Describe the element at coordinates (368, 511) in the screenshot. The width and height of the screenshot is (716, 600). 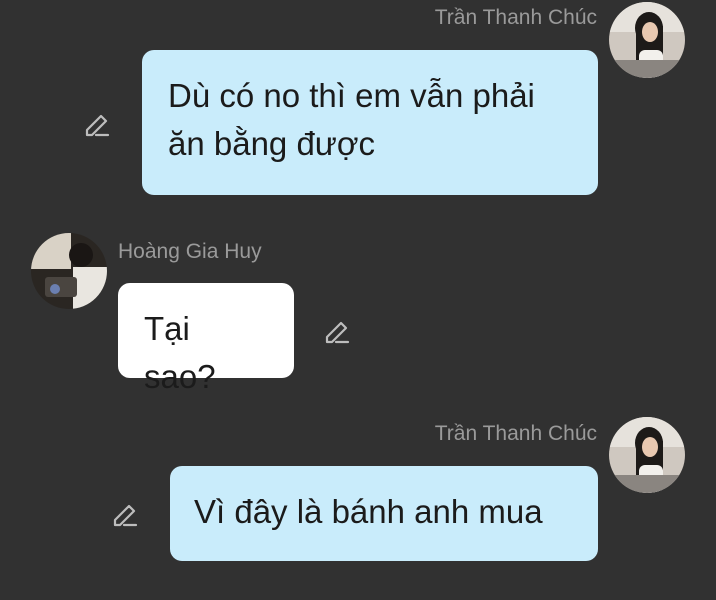
I see `message-text-line: Vì đây là bánh anh mua` at that location.